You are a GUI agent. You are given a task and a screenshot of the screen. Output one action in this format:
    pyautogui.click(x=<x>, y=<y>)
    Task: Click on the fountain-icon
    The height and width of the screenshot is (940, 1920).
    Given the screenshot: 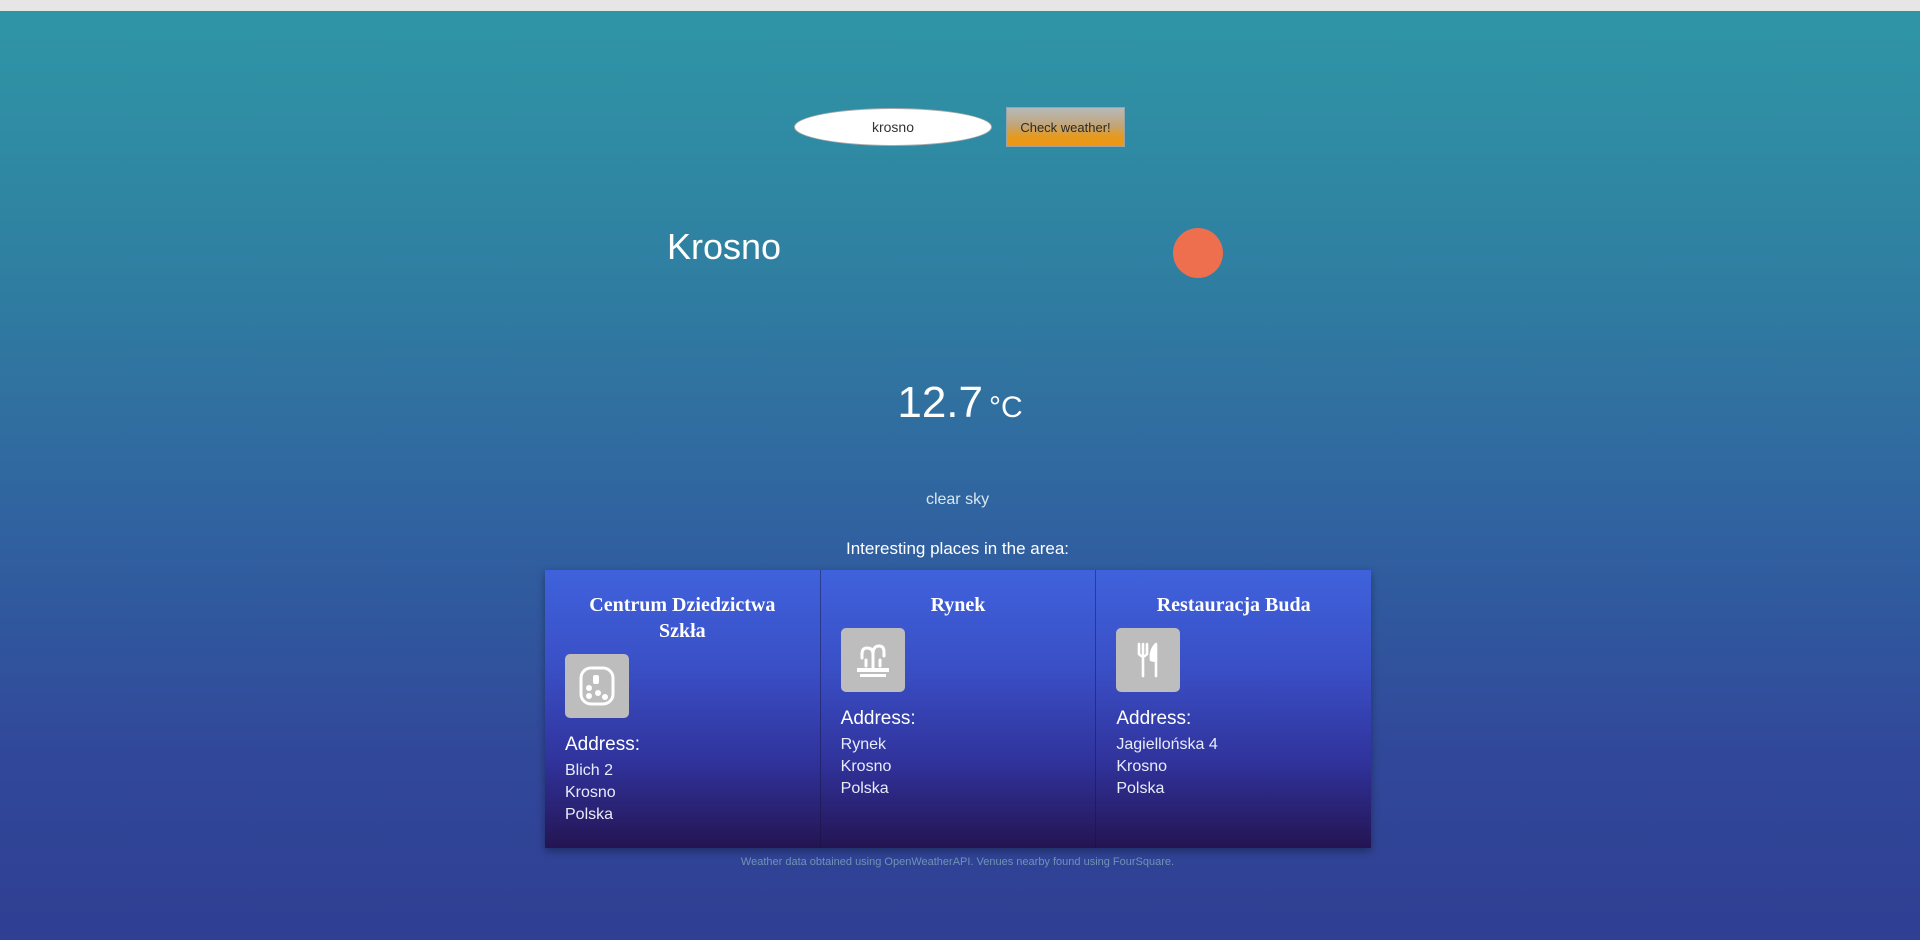 What is the action you would take?
    pyautogui.click(x=872, y=660)
    